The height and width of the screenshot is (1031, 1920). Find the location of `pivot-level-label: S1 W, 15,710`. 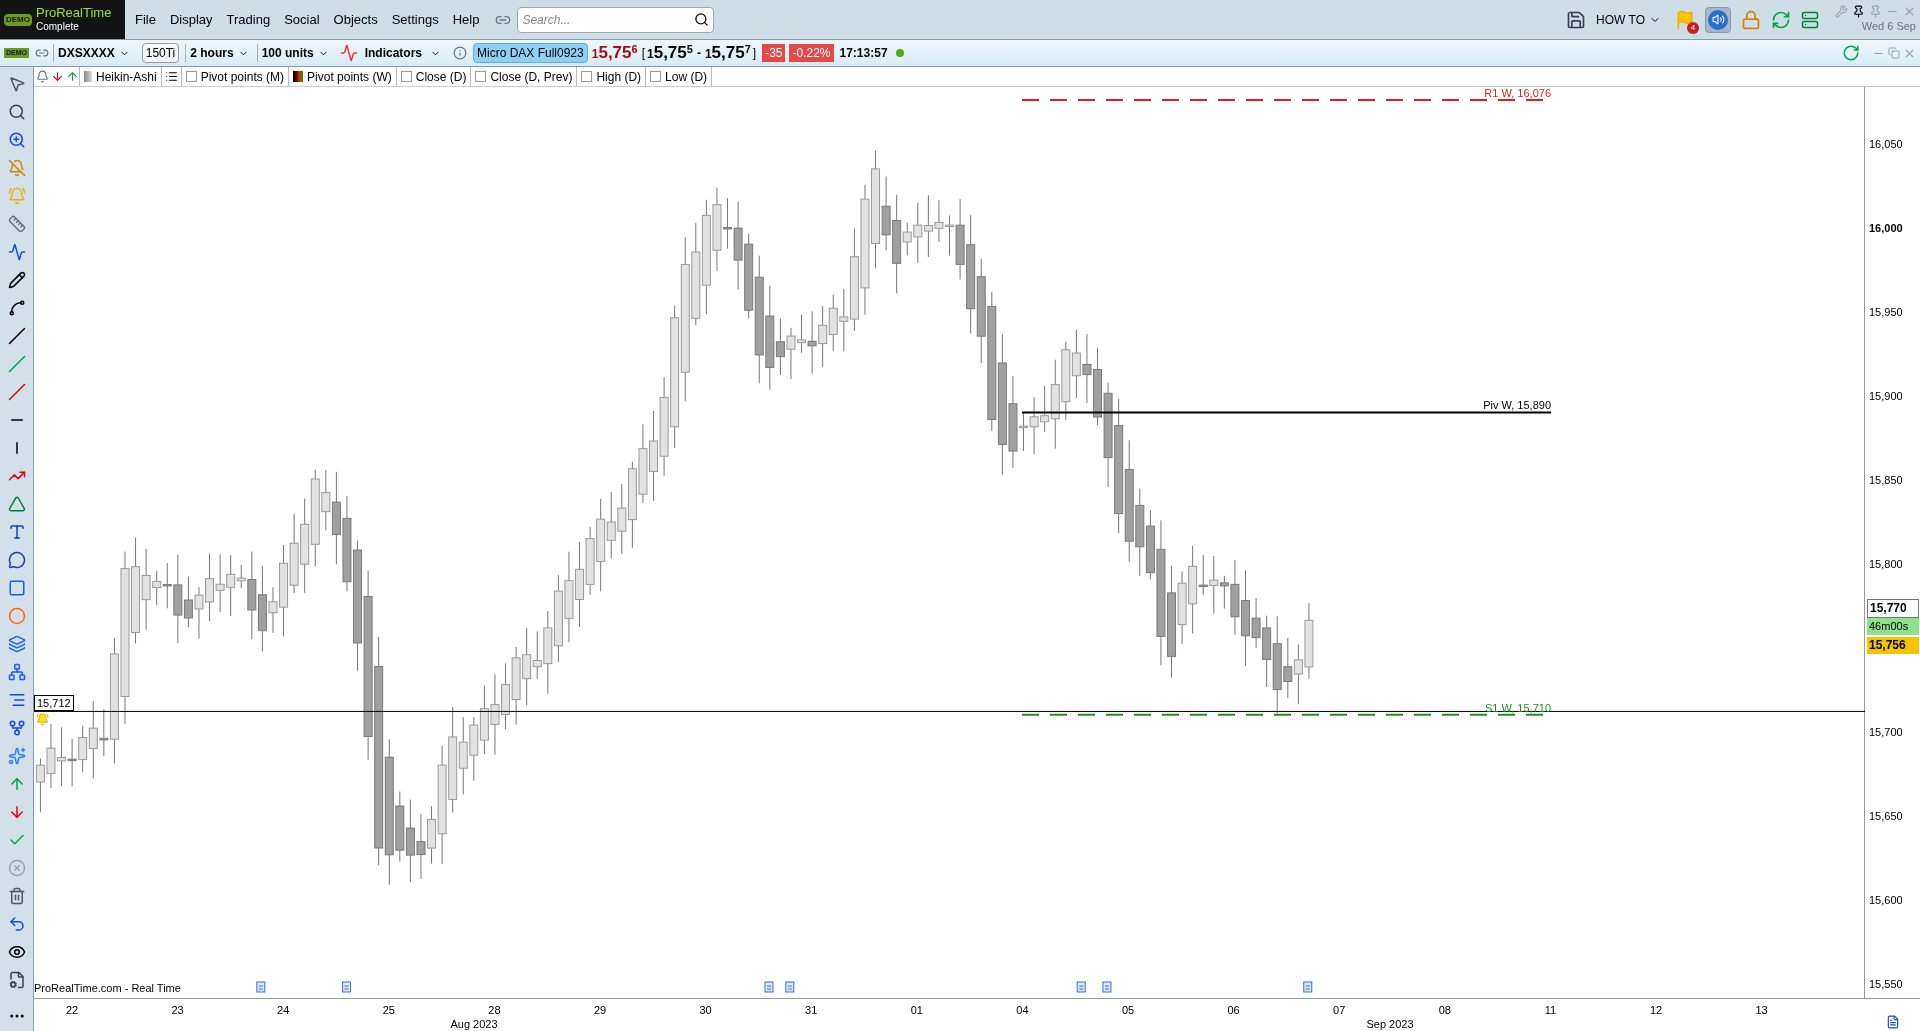

pivot-level-label: S1 W, 15,710 is located at coordinates (1517, 707).